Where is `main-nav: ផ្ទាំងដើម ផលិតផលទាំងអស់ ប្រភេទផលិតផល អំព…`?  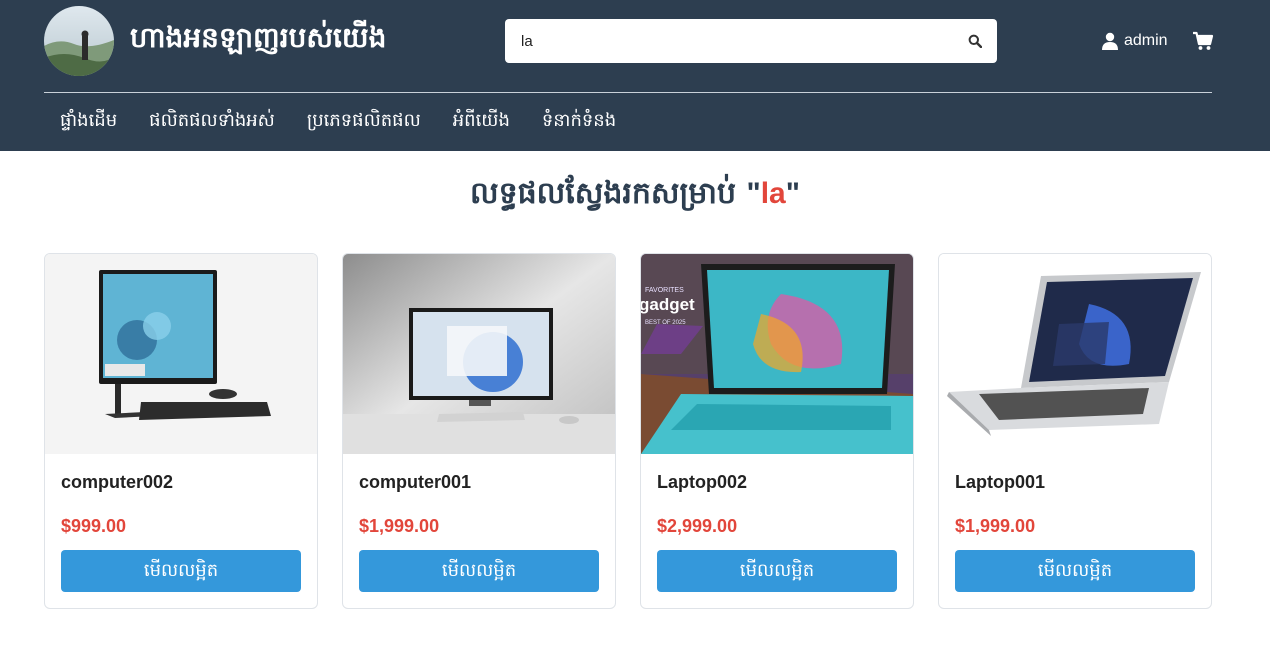
main-nav: ផ្ទាំងដើម ផលិតផលទាំងអស់ ប្រភេទផលិតផល អំព… is located at coordinates (338, 121).